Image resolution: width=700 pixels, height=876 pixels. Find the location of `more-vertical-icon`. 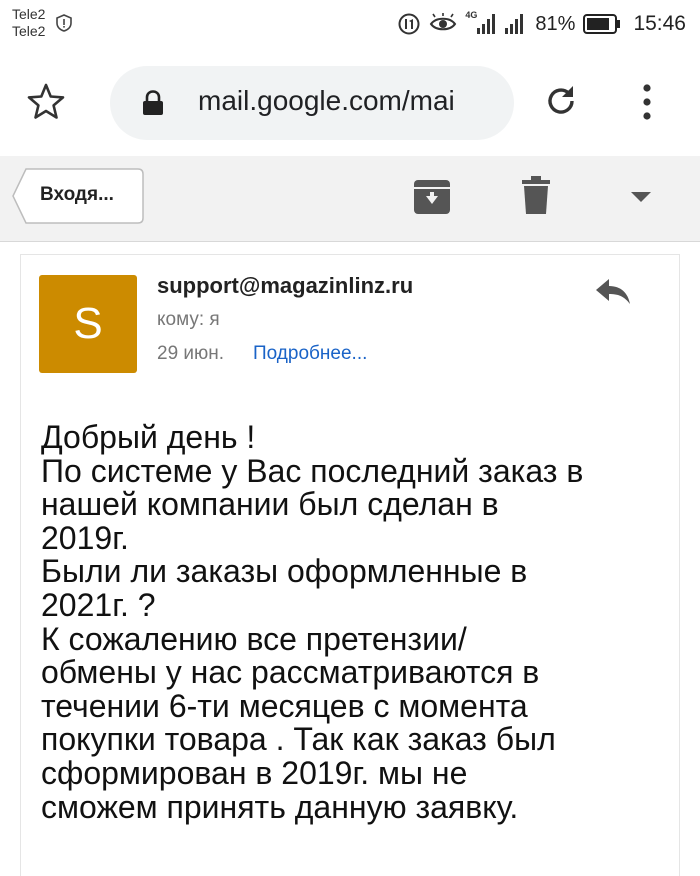

more-vertical-icon is located at coordinates (647, 102).